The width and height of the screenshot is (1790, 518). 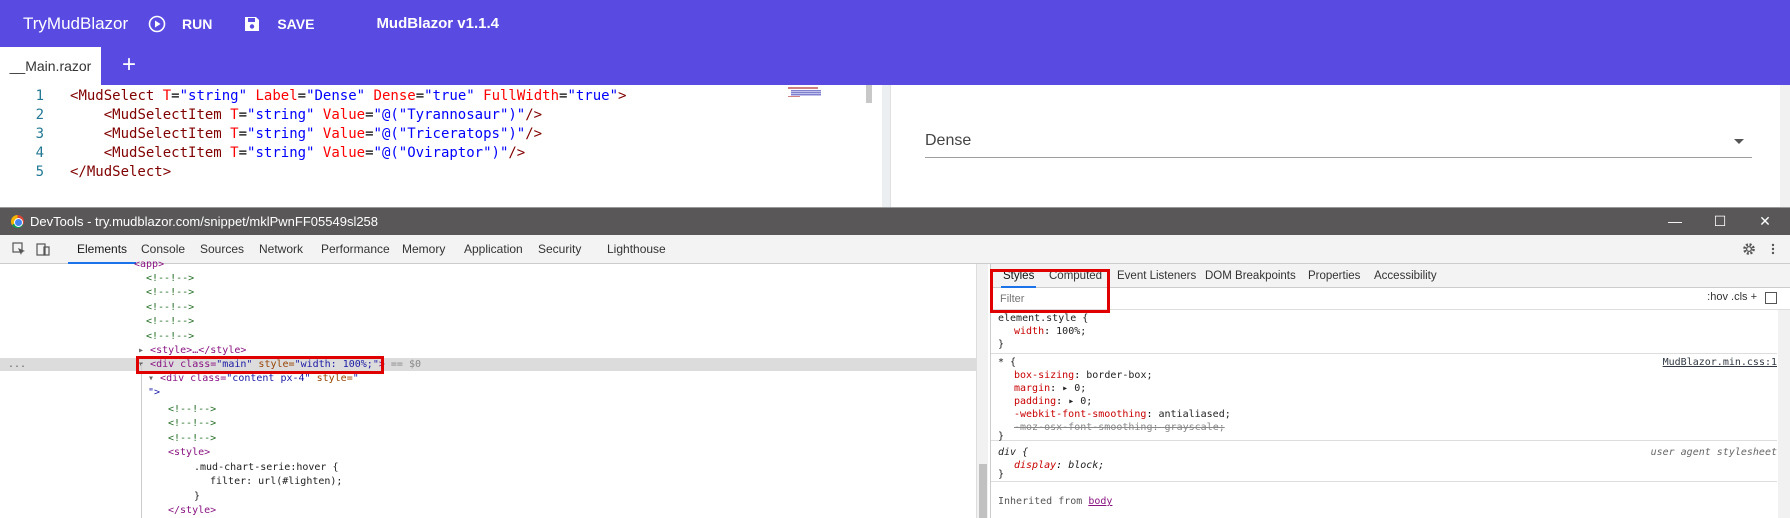 What do you see at coordinates (83, 24) in the screenshot?
I see `brand-title: TryMudBlazor` at bounding box center [83, 24].